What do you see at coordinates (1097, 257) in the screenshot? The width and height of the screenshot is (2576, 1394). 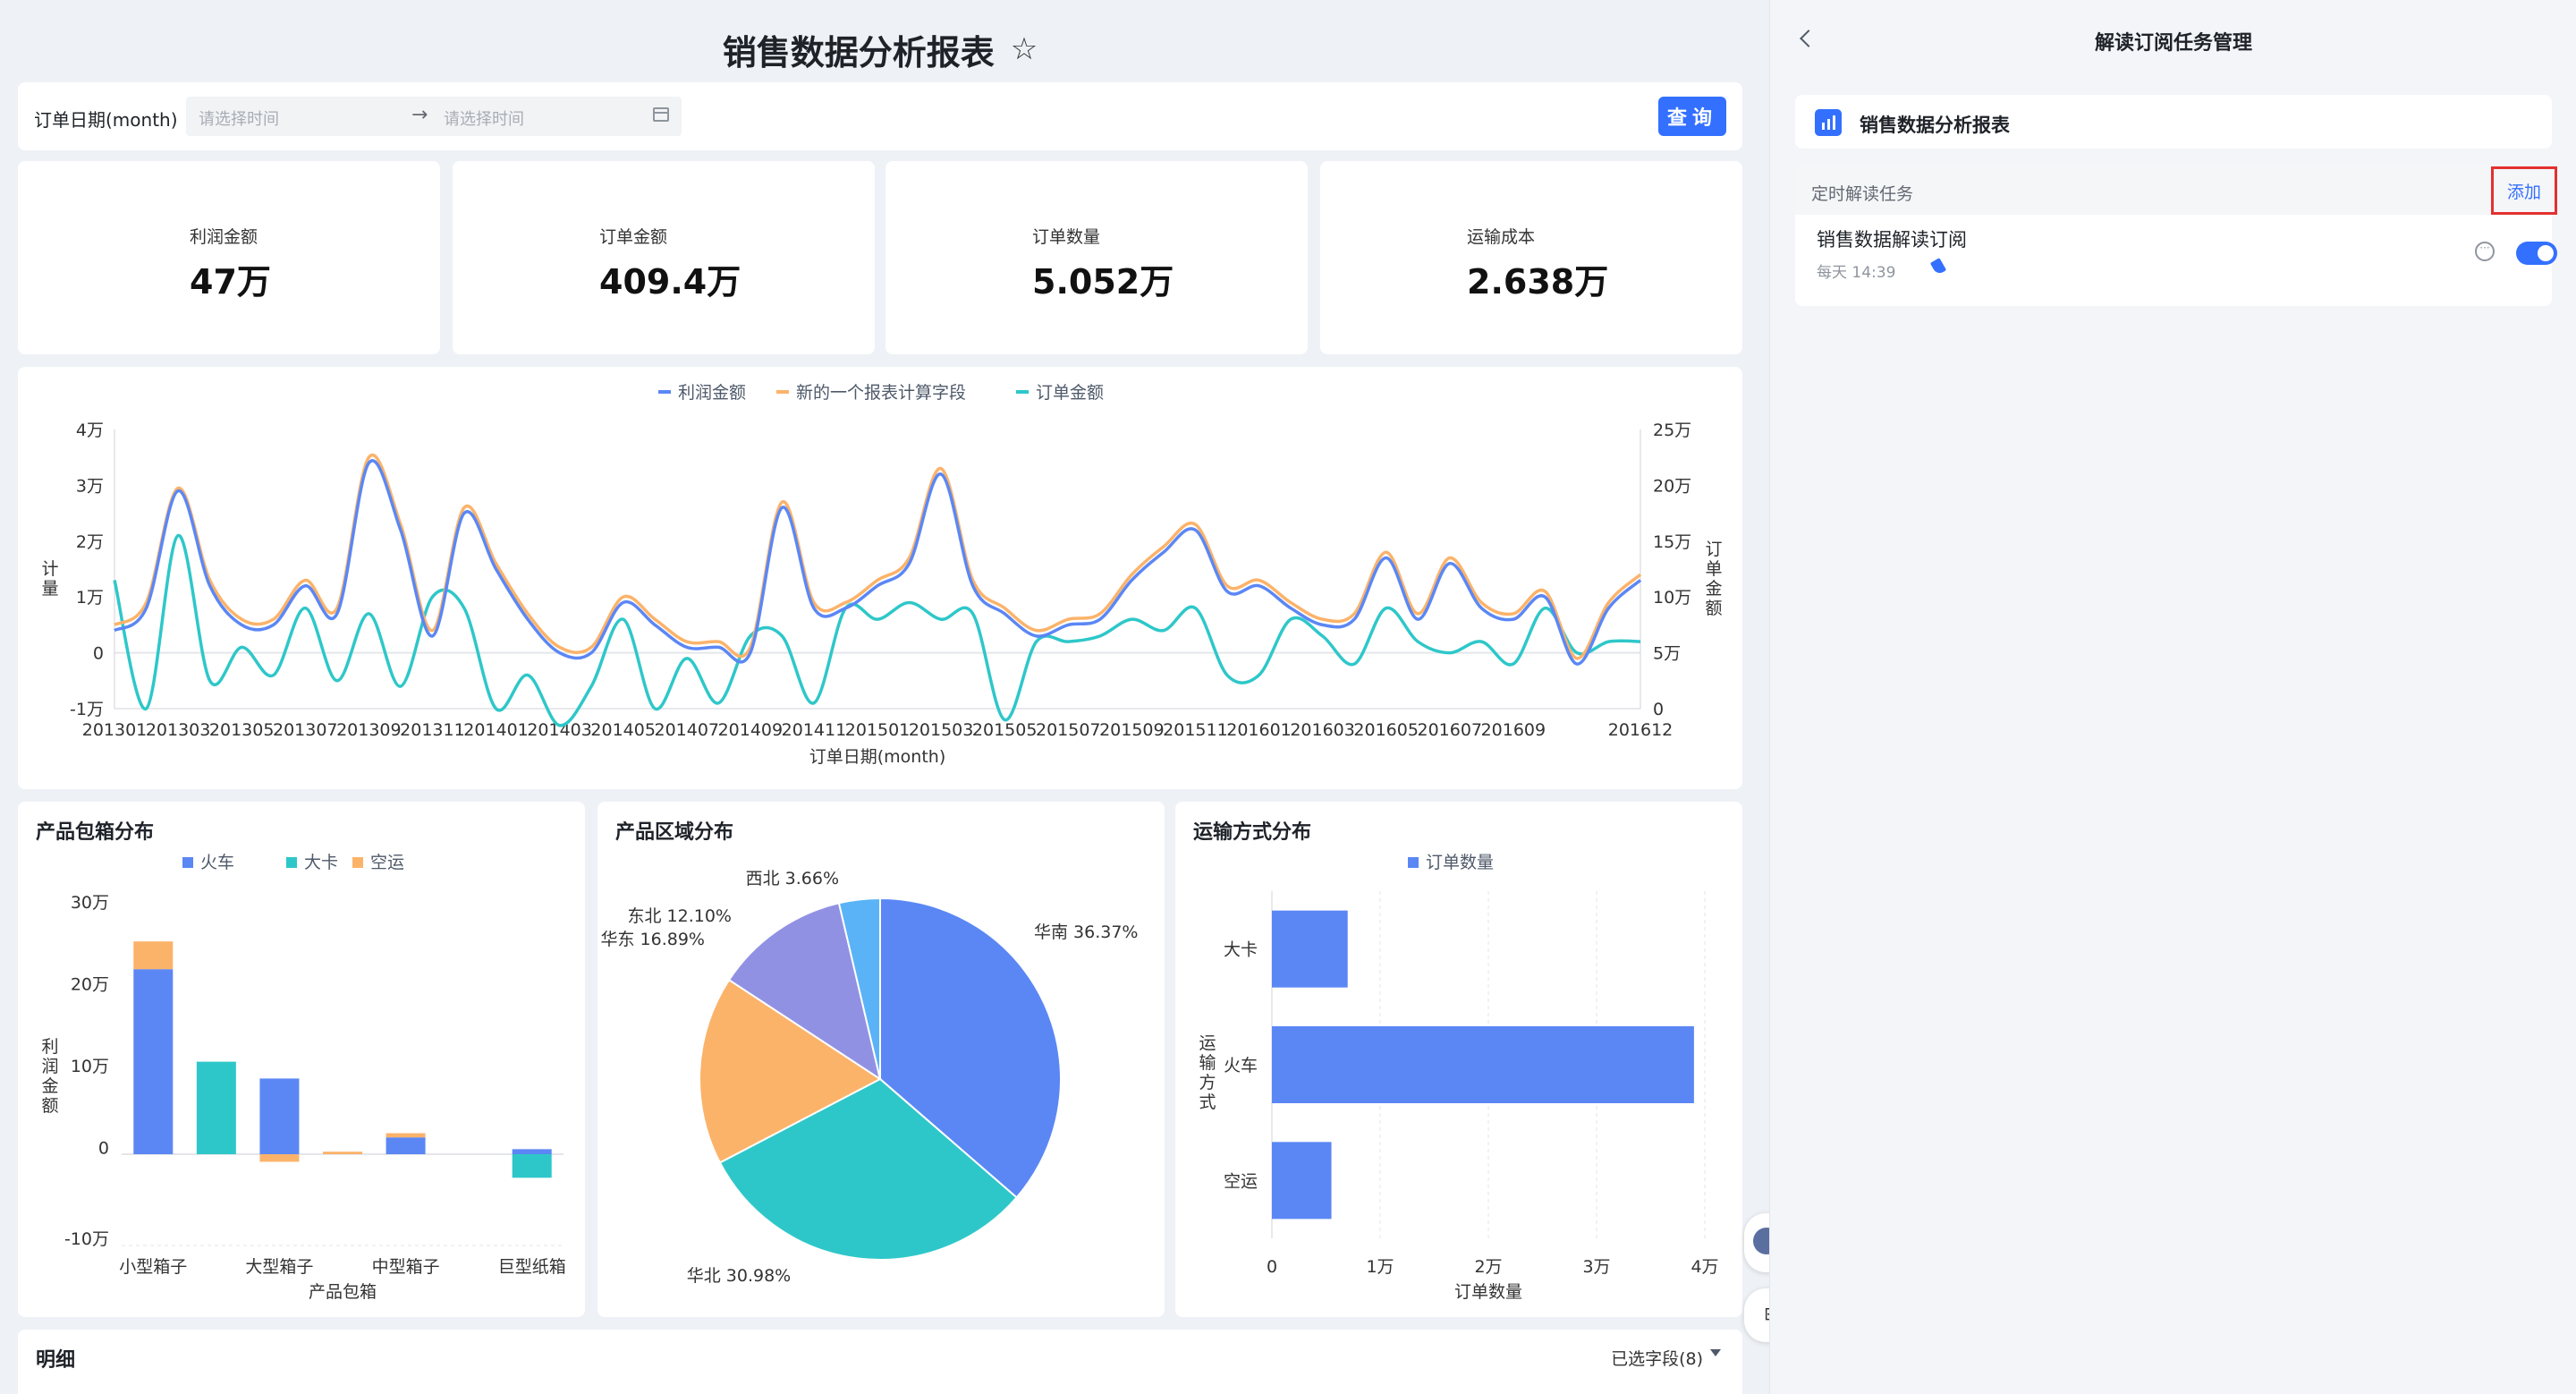 I see `kpi-card-order-count: 订单数量 5.052万` at bounding box center [1097, 257].